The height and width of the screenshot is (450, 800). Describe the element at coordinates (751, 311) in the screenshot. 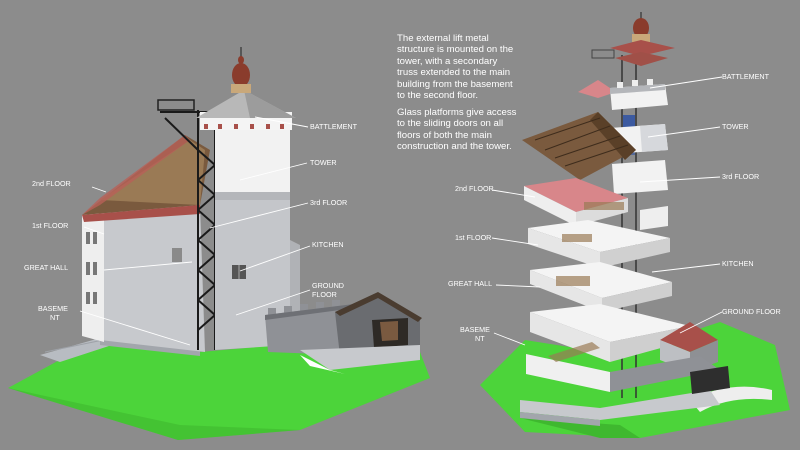

I see `right-label-ground-floor: GROUND FLOOR` at that location.